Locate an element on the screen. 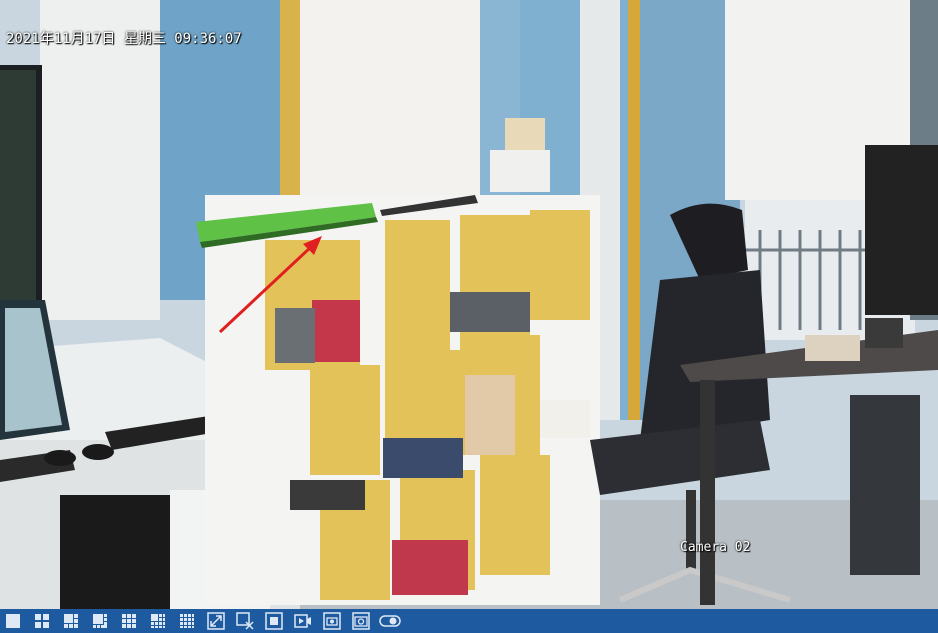 This screenshot has height=633, width=938. close-all-icon is located at coordinates (245, 621).